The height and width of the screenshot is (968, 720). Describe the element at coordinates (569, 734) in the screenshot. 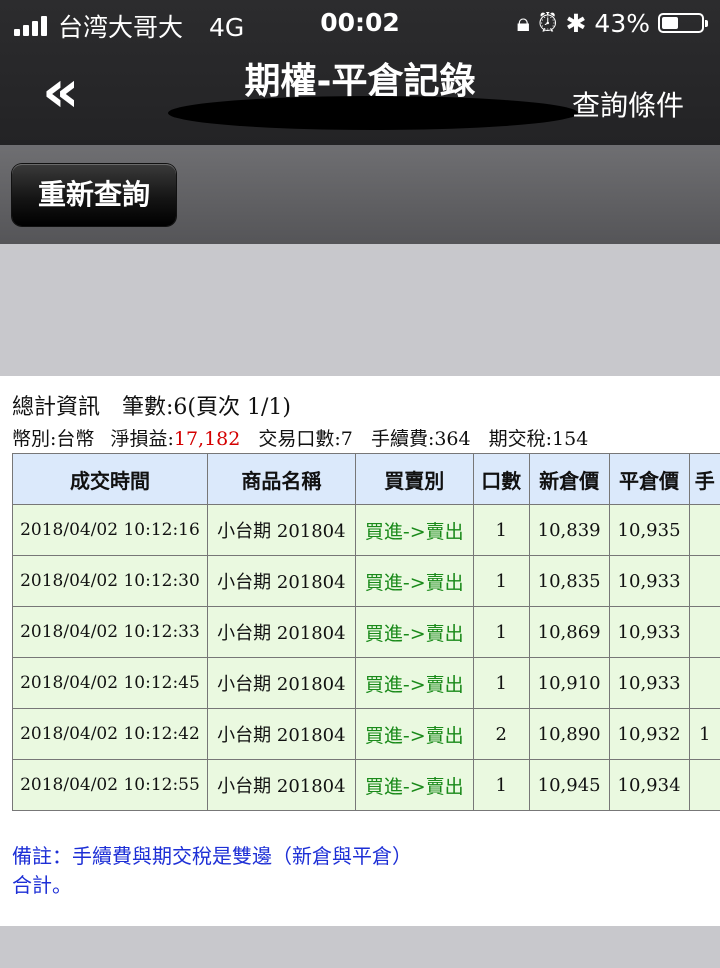

I see `open-price-cell: 10,890` at that location.